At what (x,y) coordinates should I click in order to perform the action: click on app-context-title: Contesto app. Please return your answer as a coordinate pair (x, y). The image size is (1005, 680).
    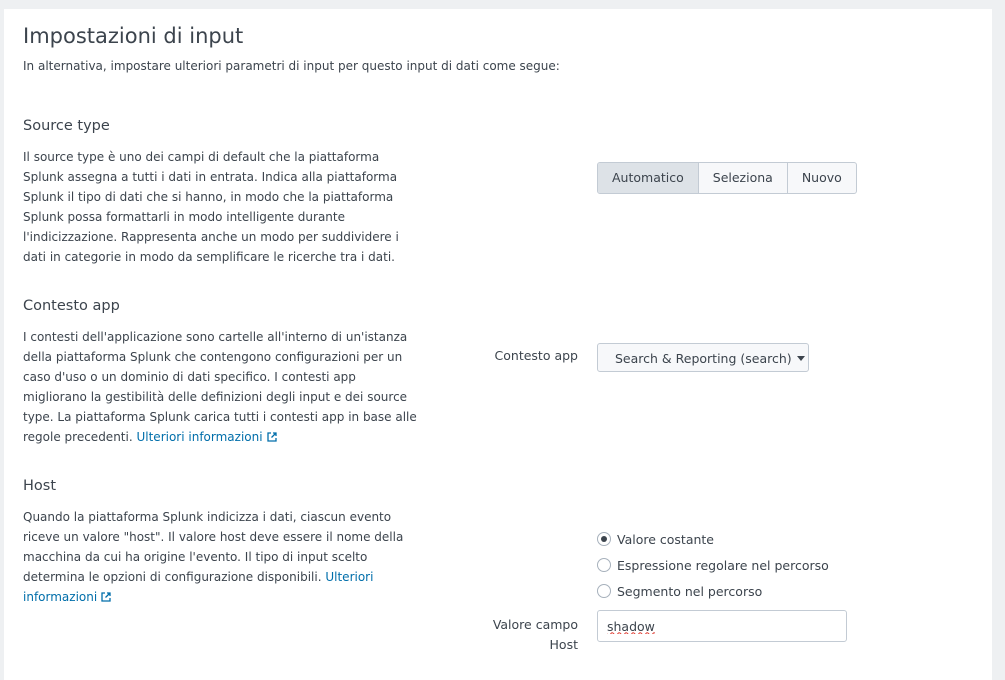
    Looking at the image, I should click on (71, 306).